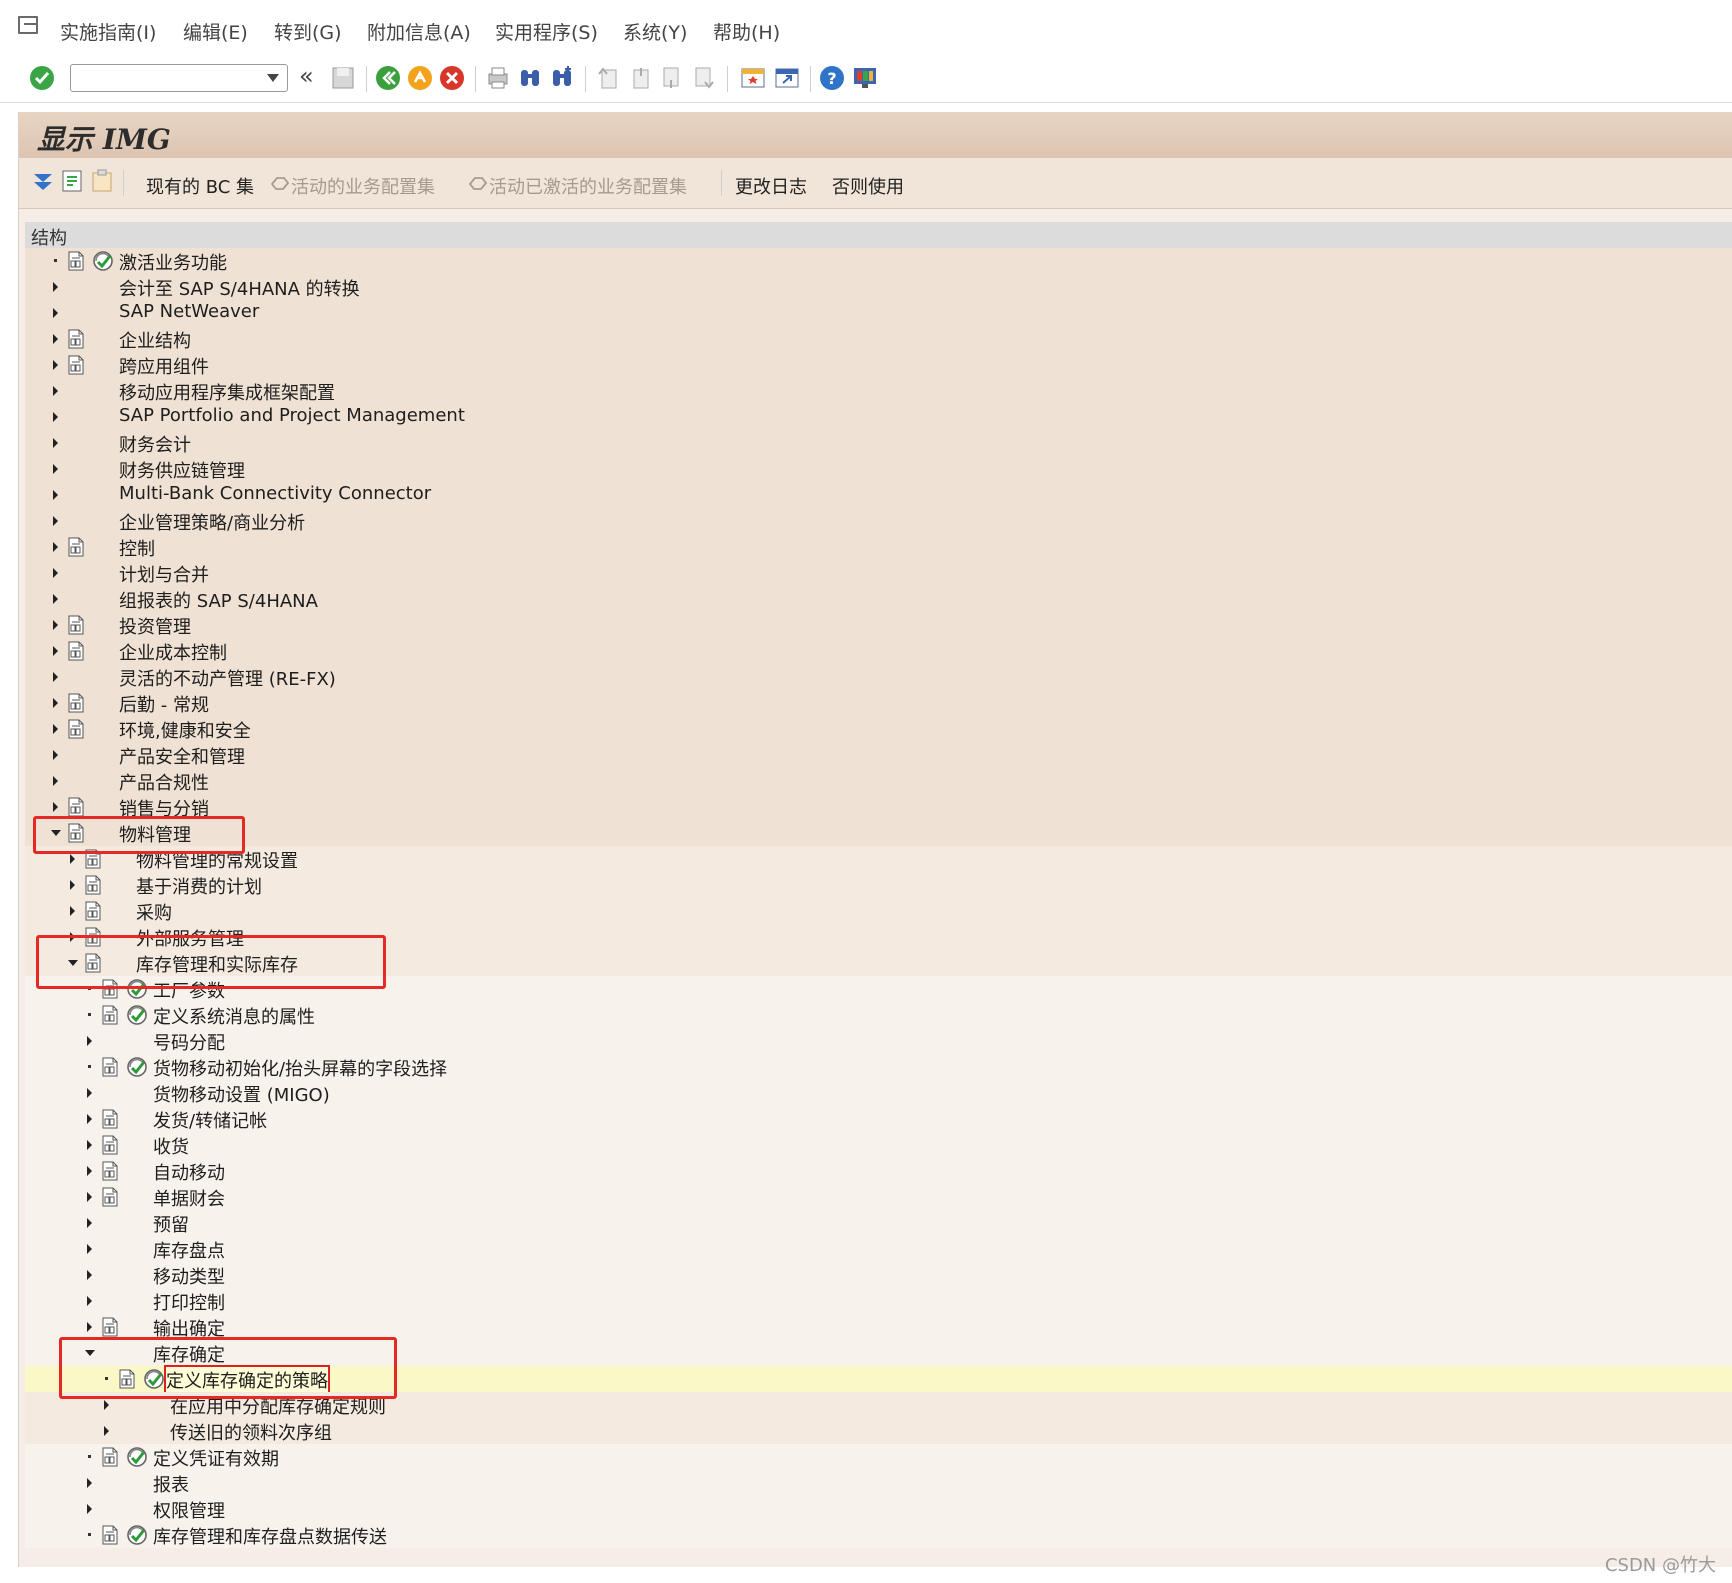  What do you see at coordinates (878, 391) in the screenshot?
I see `tree-row: 移动应用程序集成框架配置` at bounding box center [878, 391].